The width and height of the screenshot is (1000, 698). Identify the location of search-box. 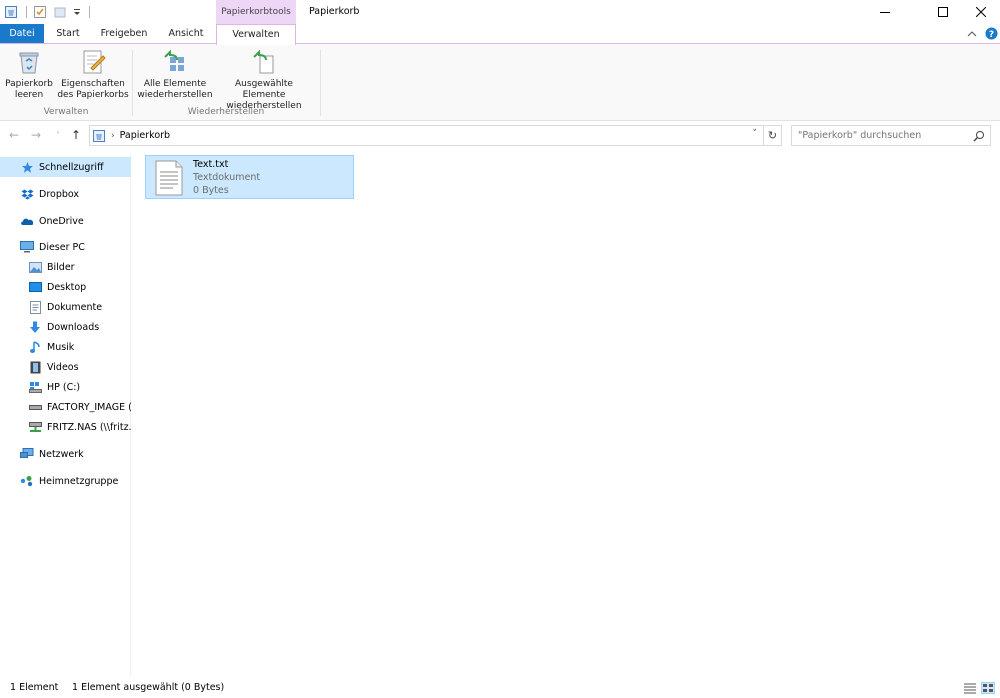
(891, 135).